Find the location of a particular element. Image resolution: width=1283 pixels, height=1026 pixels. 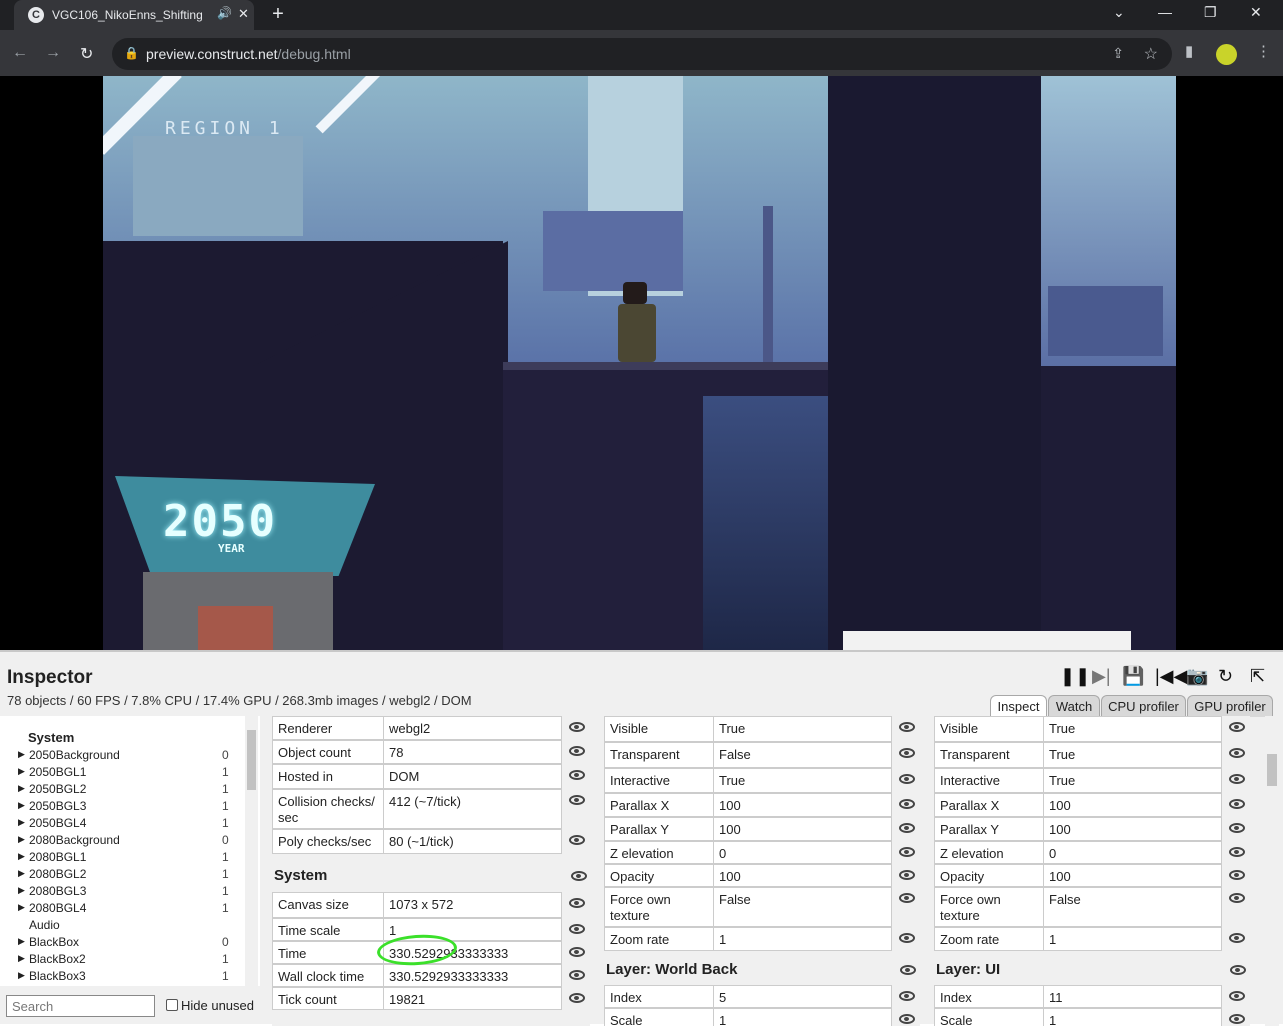

property-value: 80 (~1/tick) is located at coordinates (421, 841).